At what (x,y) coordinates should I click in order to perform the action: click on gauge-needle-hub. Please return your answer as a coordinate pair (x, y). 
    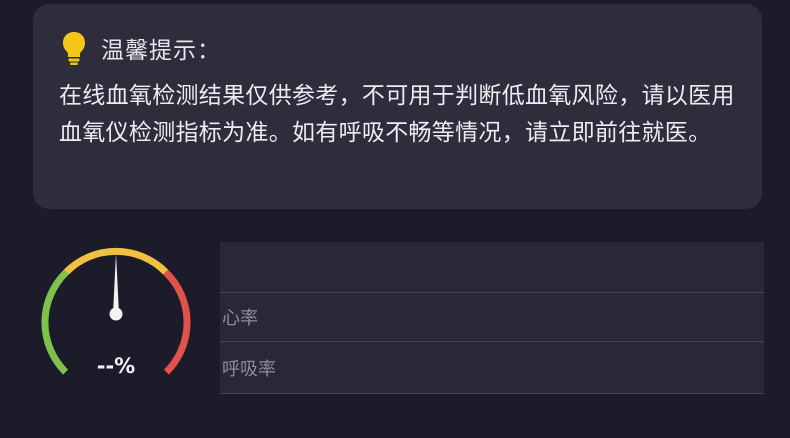
    Looking at the image, I should click on (116, 314).